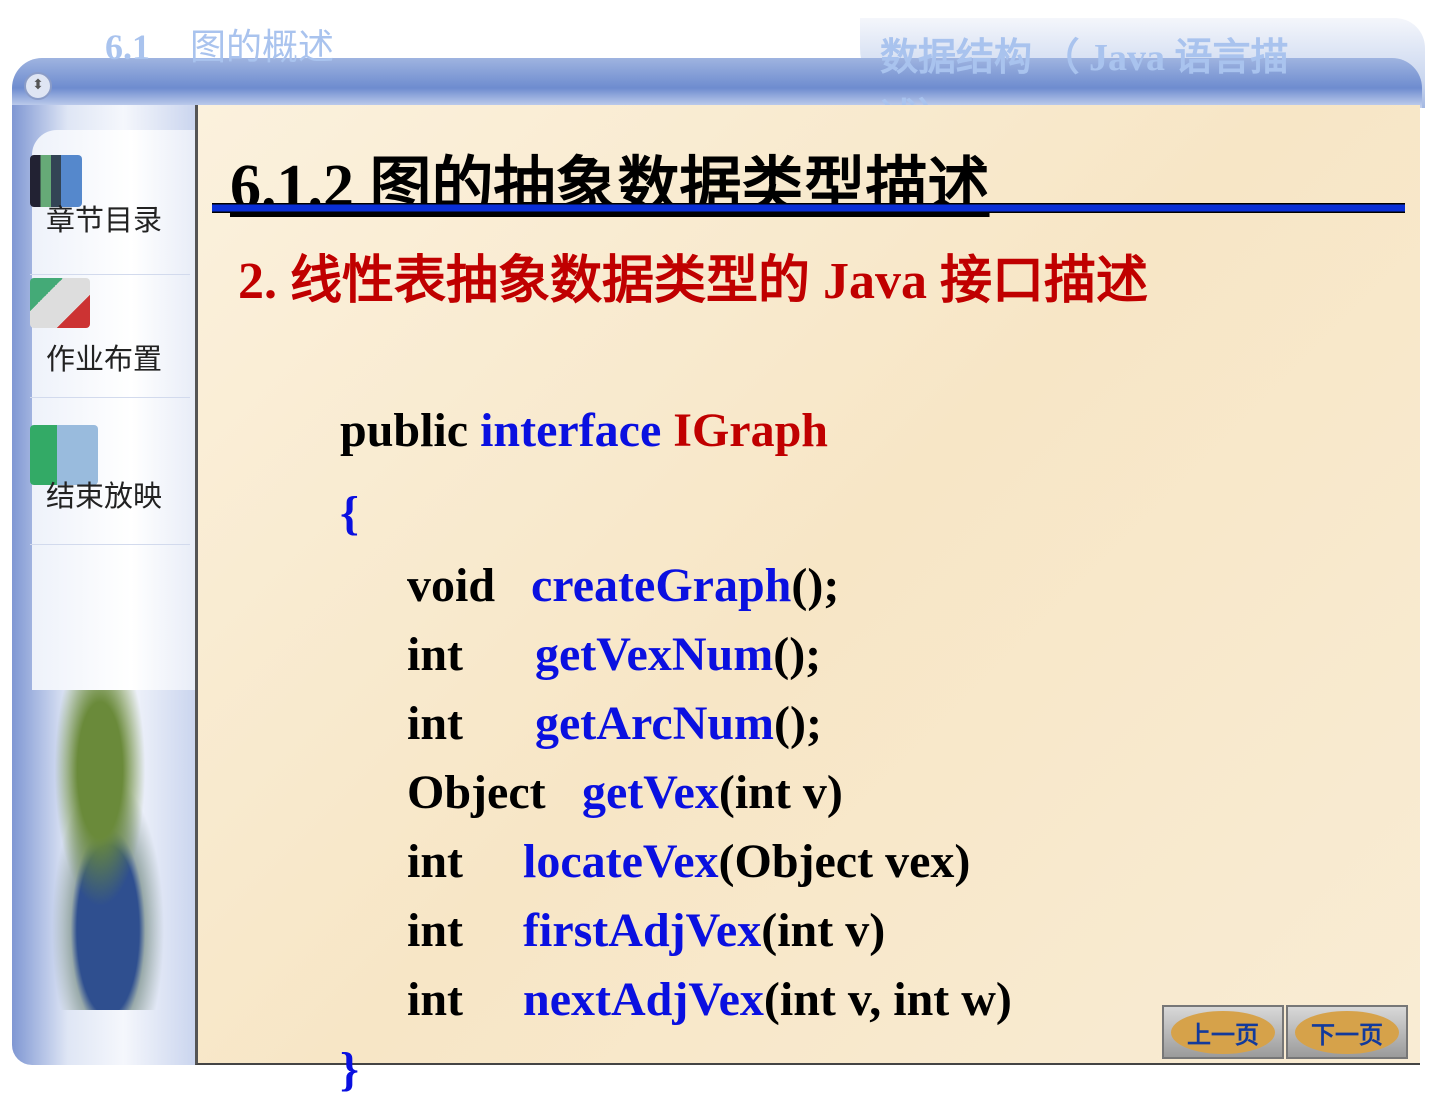 The height and width of the screenshot is (1097, 1440). Describe the element at coordinates (104, 220) in the screenshot. I see `sidebar-item-label: 章节目录` at that location.